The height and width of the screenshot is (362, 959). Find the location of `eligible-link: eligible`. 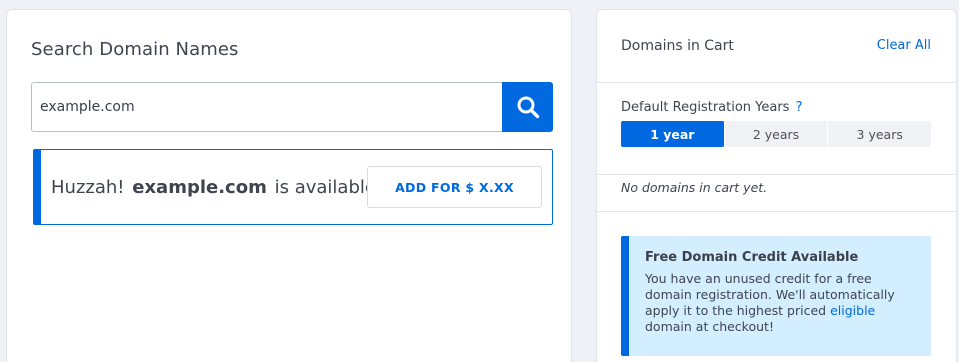

eligible-link: eligible is located at coordinates (852, 310).